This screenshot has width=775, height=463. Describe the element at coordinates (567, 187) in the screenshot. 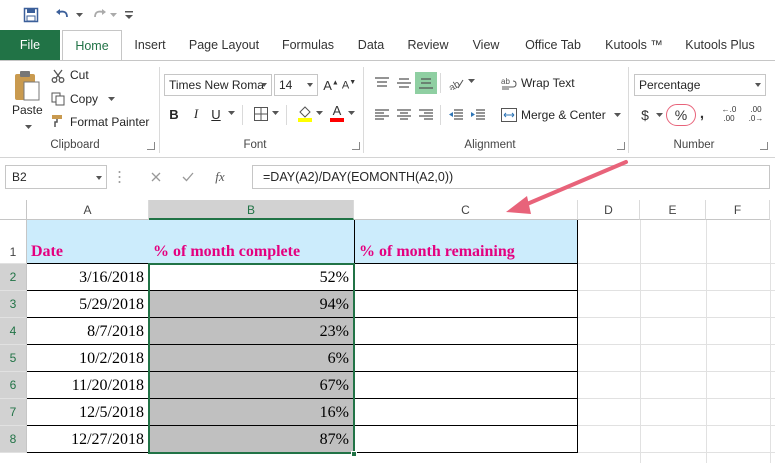

I see `annotation-arrow` at that location.